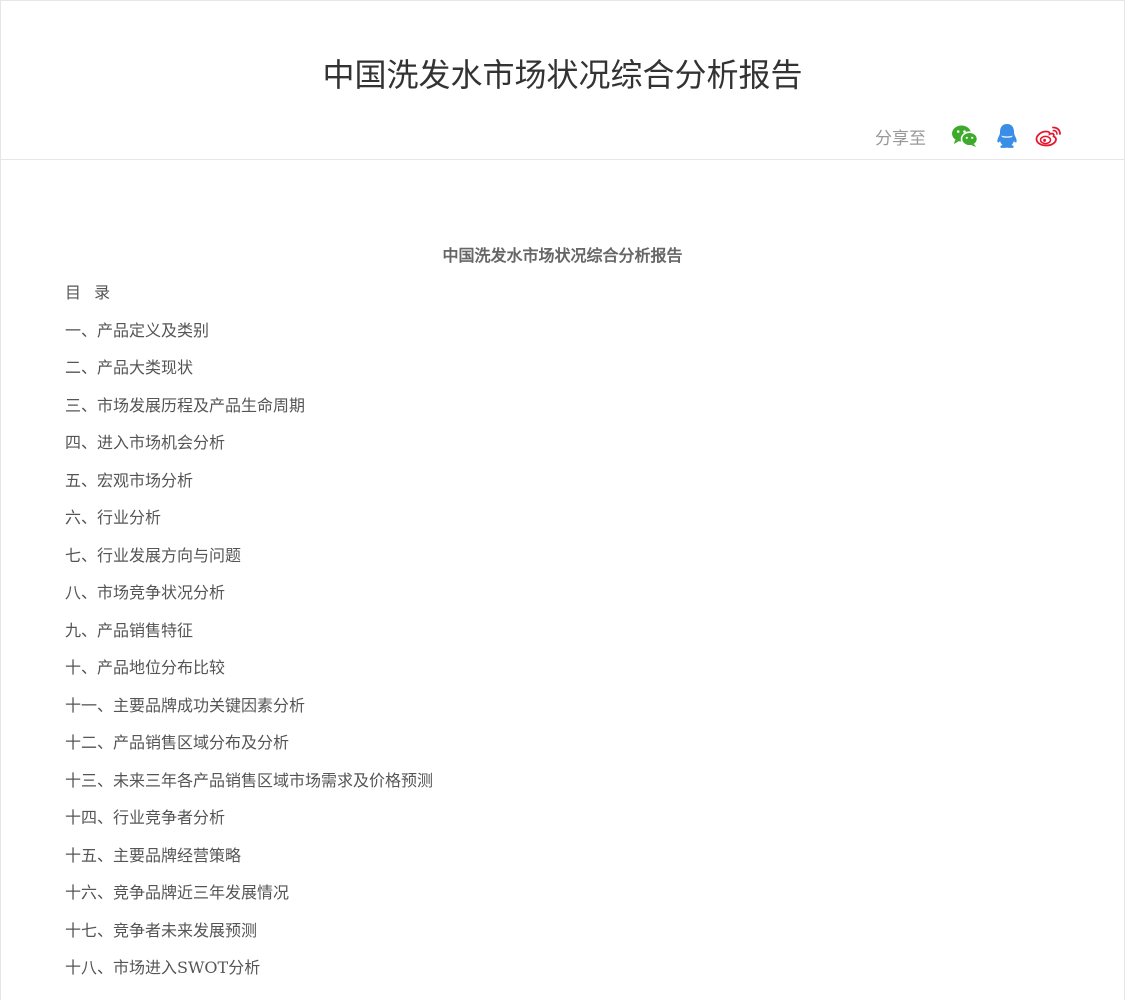 The height and width of the screenshot is (1000, 1125). Describe the element at coordinates (161, 930) in the screenshot. I see `toc-item: 十七、竞争者未来发展预测` at that location.